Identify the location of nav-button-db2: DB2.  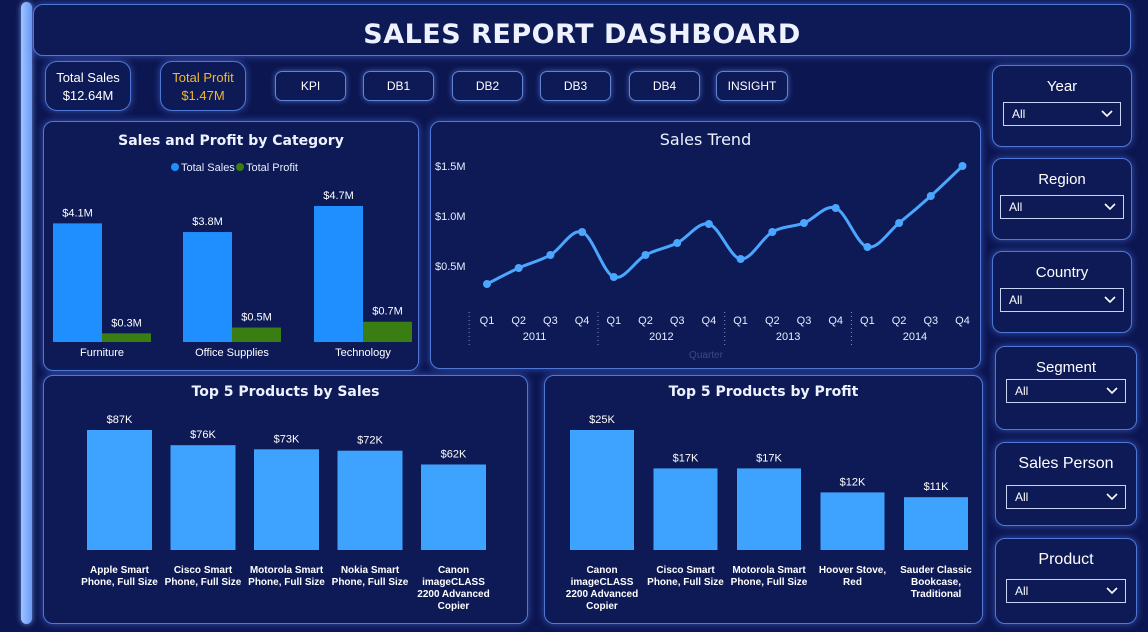
(487, 86).